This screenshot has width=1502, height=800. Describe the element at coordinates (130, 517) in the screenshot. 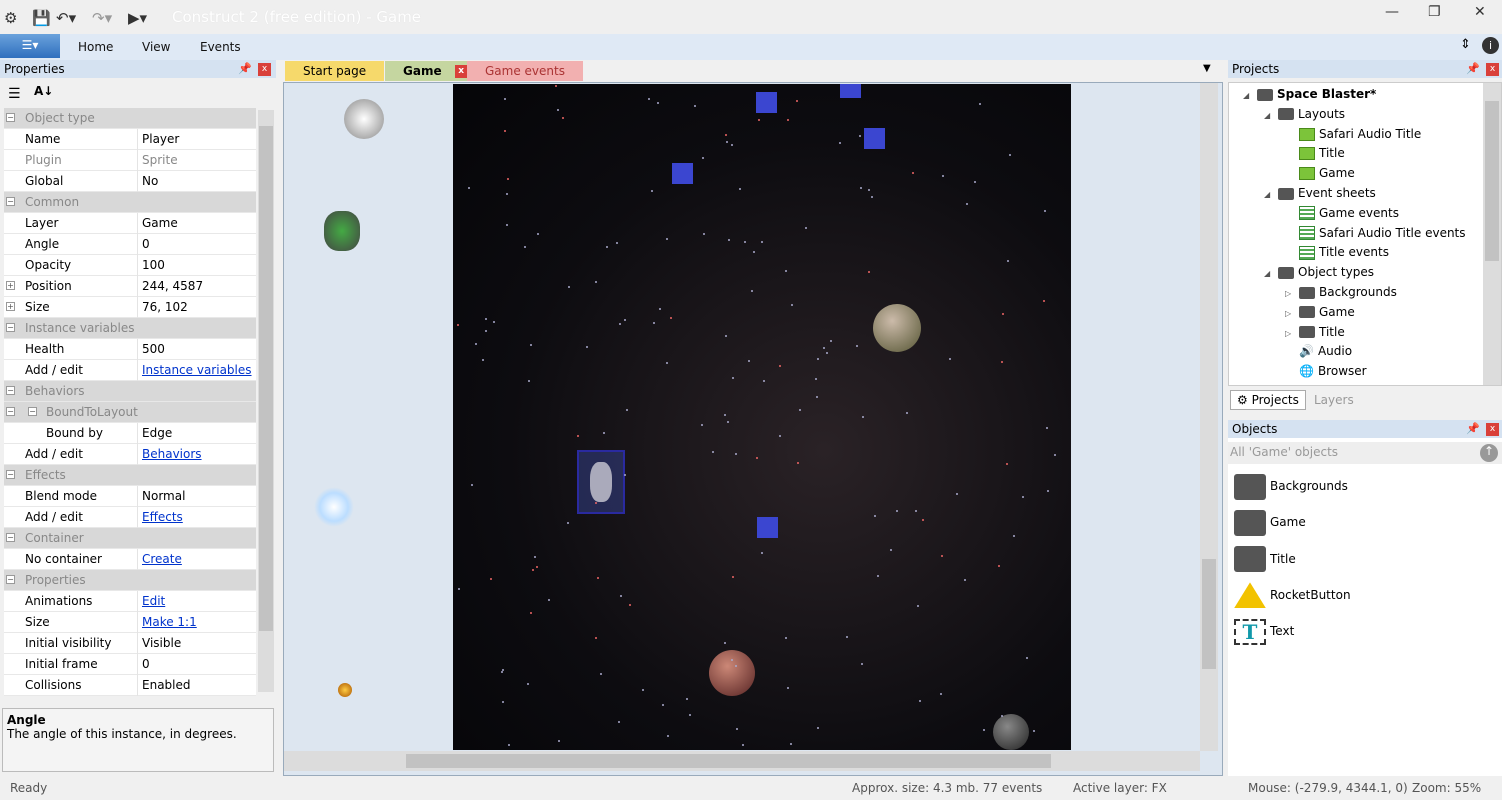

I see `property-row: Add / edit Effects` at that location.